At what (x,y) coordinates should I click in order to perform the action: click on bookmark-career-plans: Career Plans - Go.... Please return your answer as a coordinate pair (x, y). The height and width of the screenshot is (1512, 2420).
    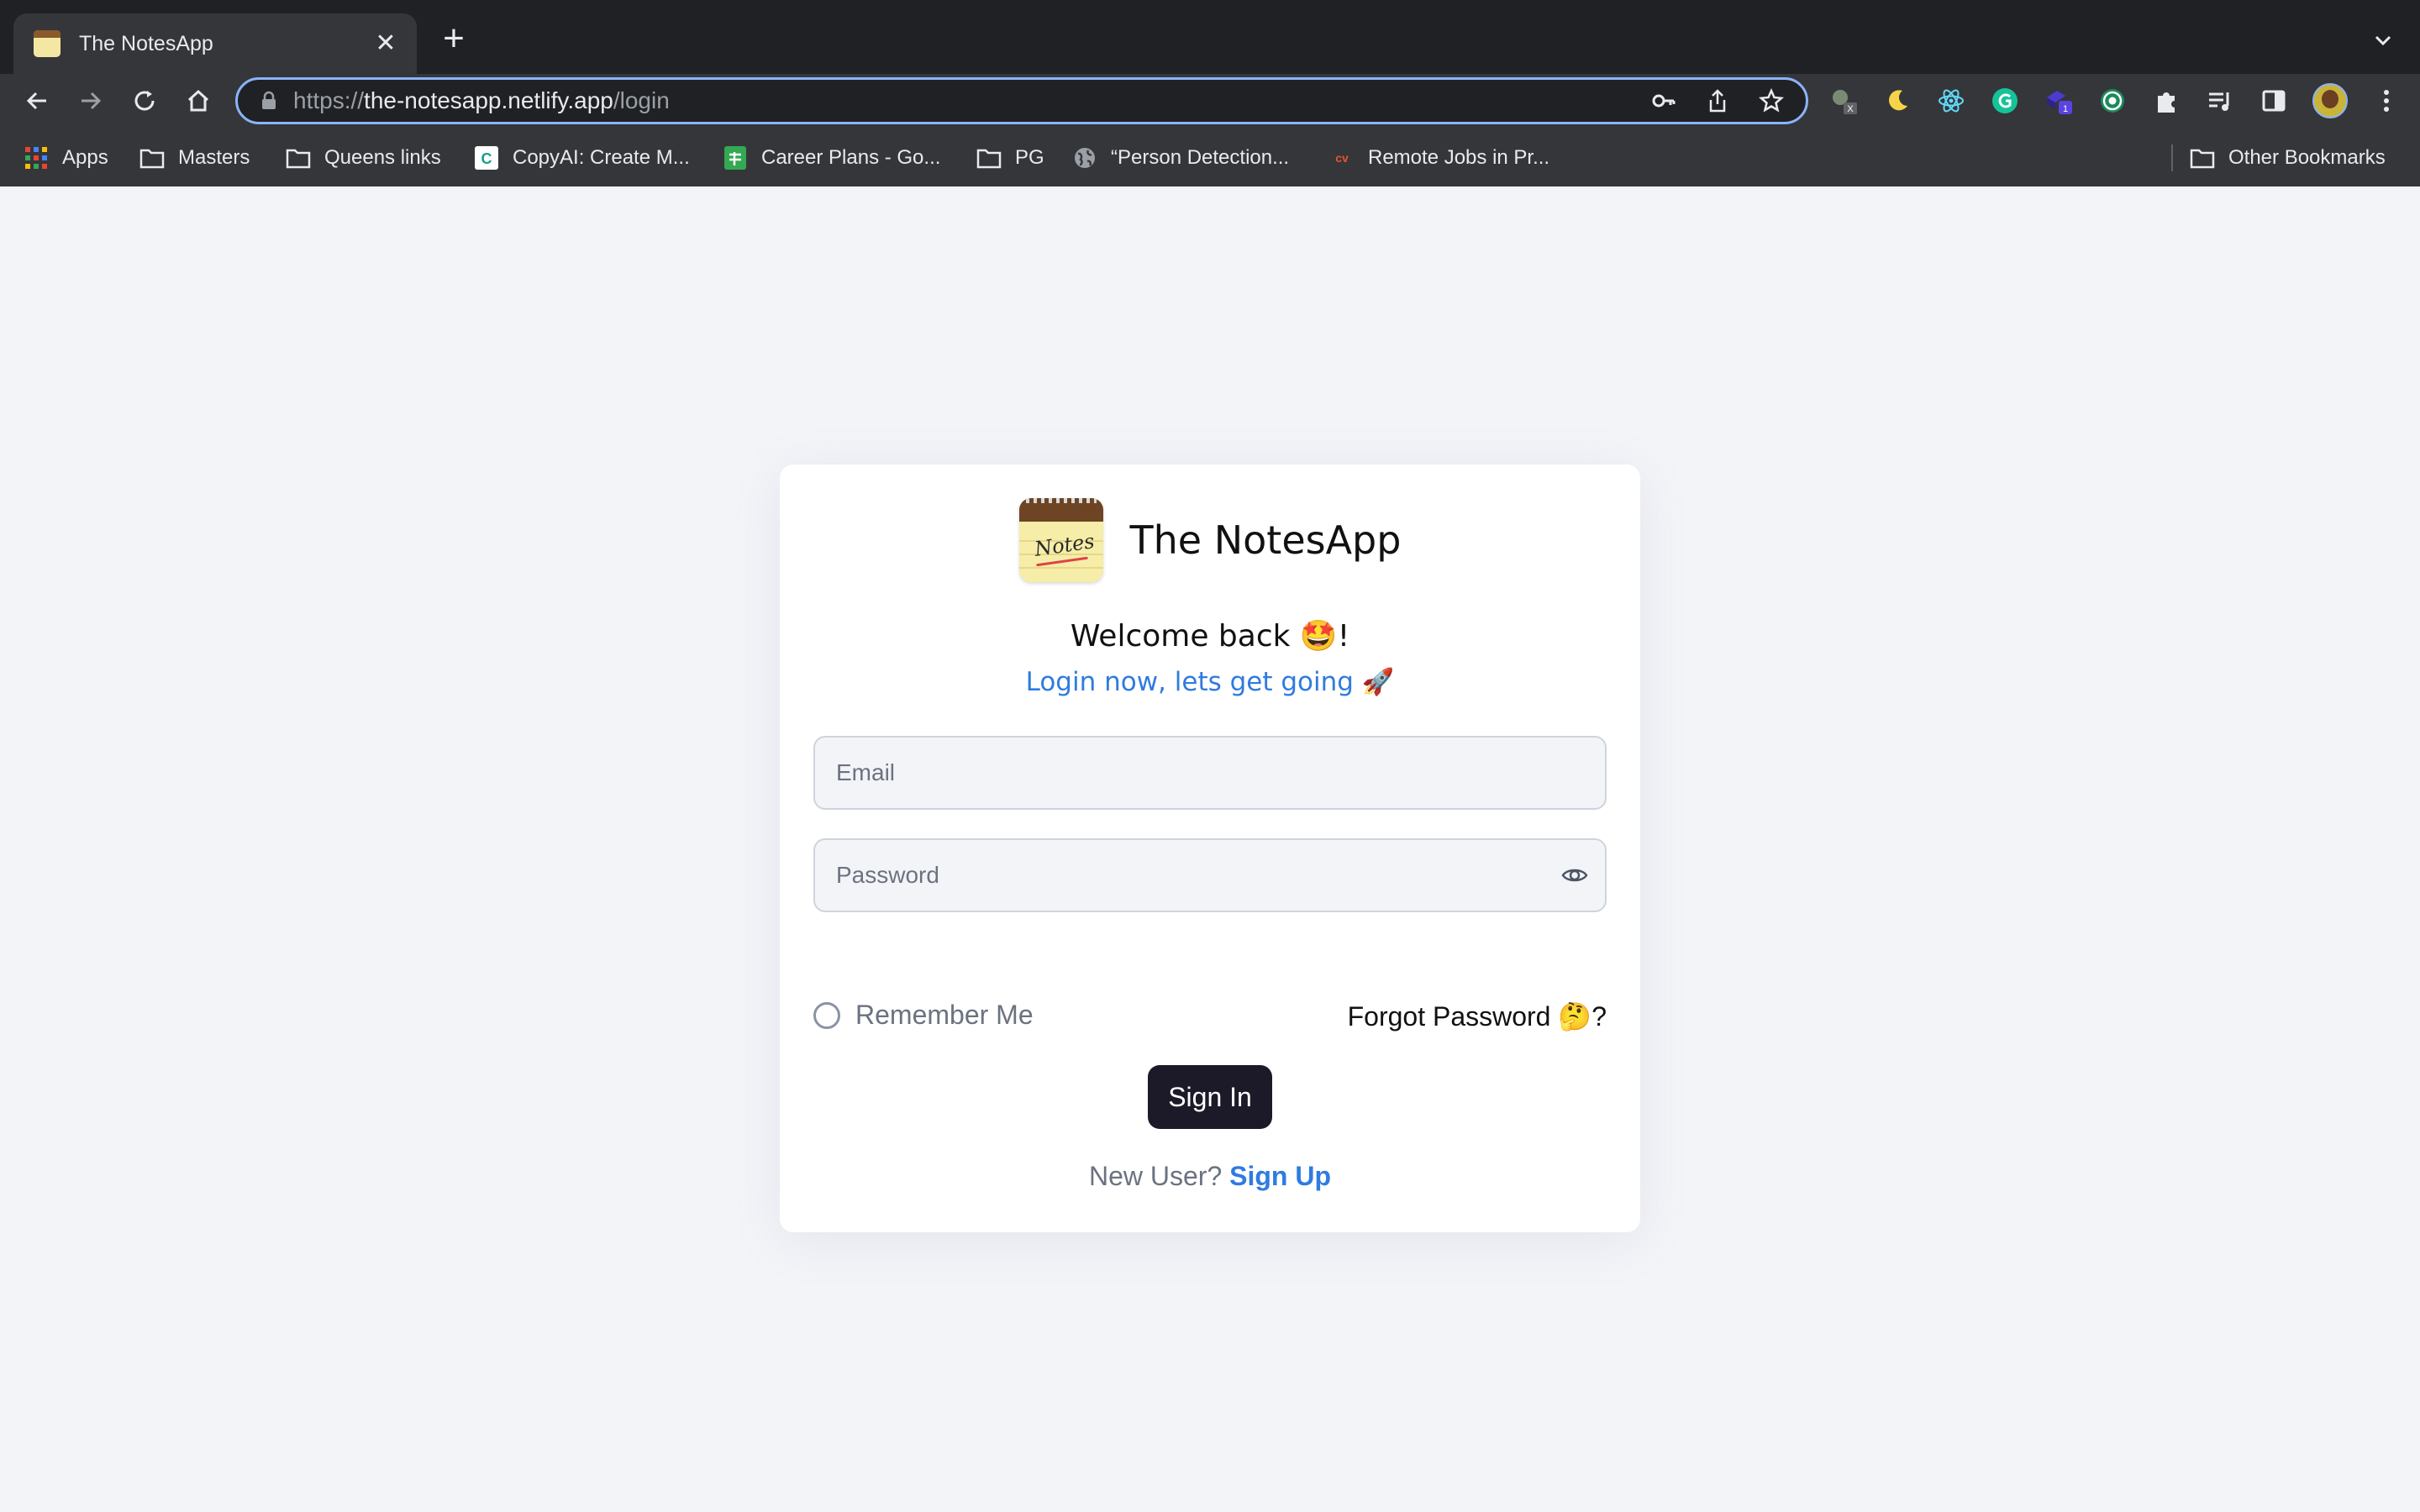
    Looking at the image, I should click on (831, 157).